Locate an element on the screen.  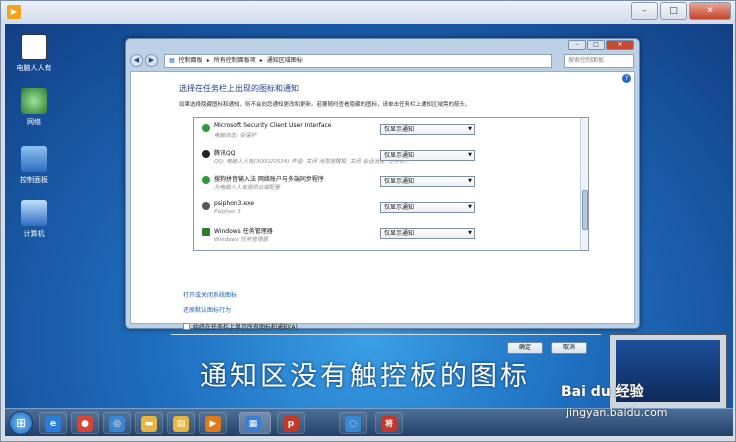
restore-defaults-link: 还原默认图标行为 is located at coordinates (207, 309).